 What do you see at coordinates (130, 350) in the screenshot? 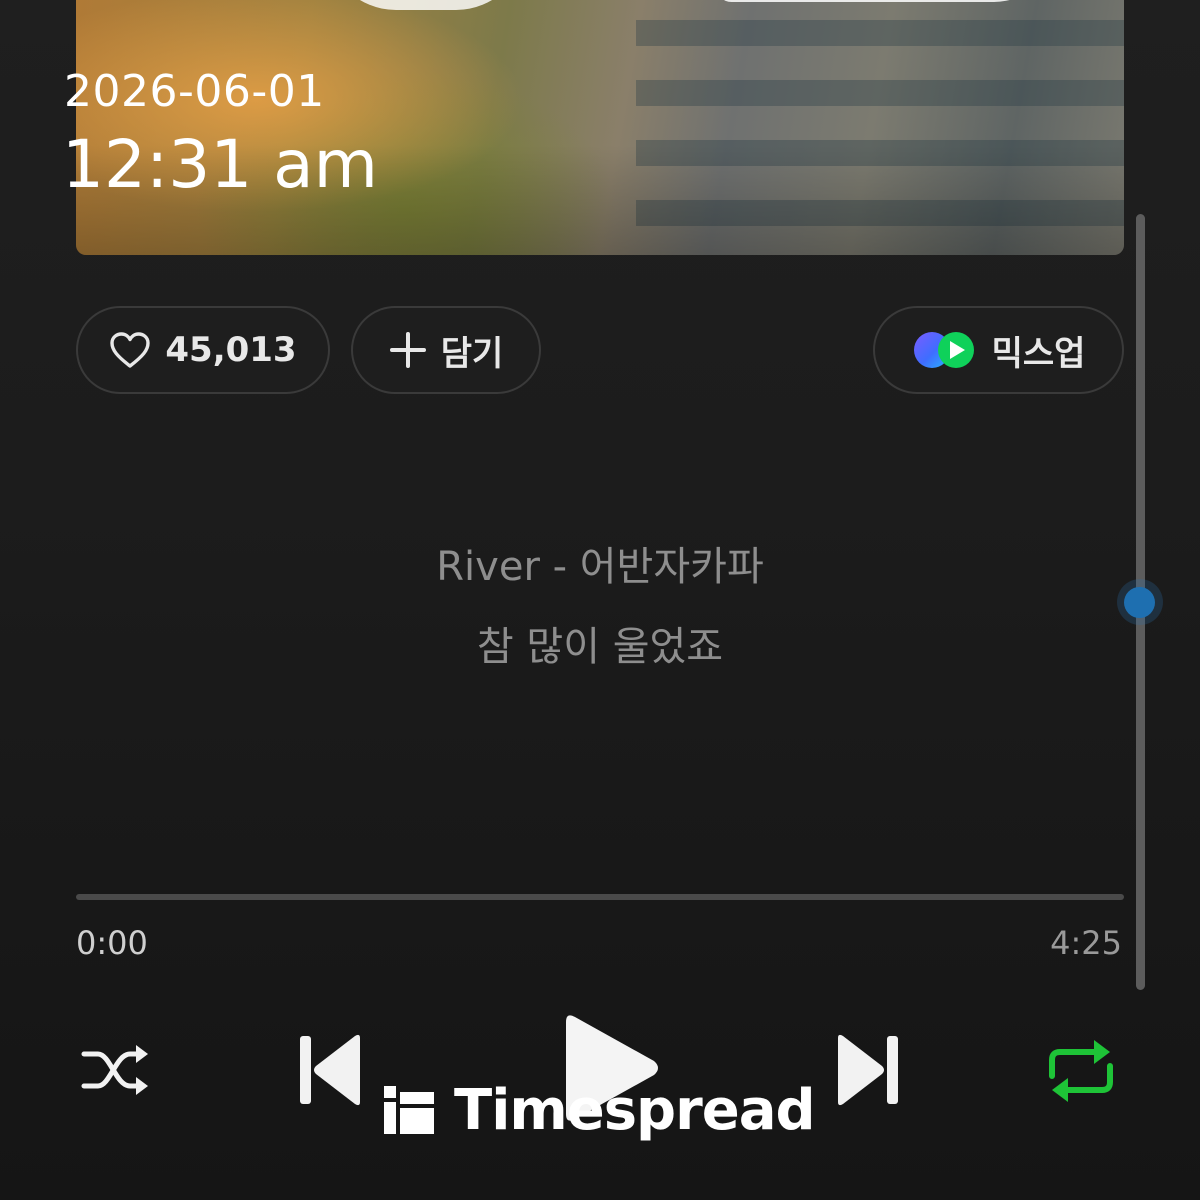
I see `heart-icon` at bounding box center [130, 350].